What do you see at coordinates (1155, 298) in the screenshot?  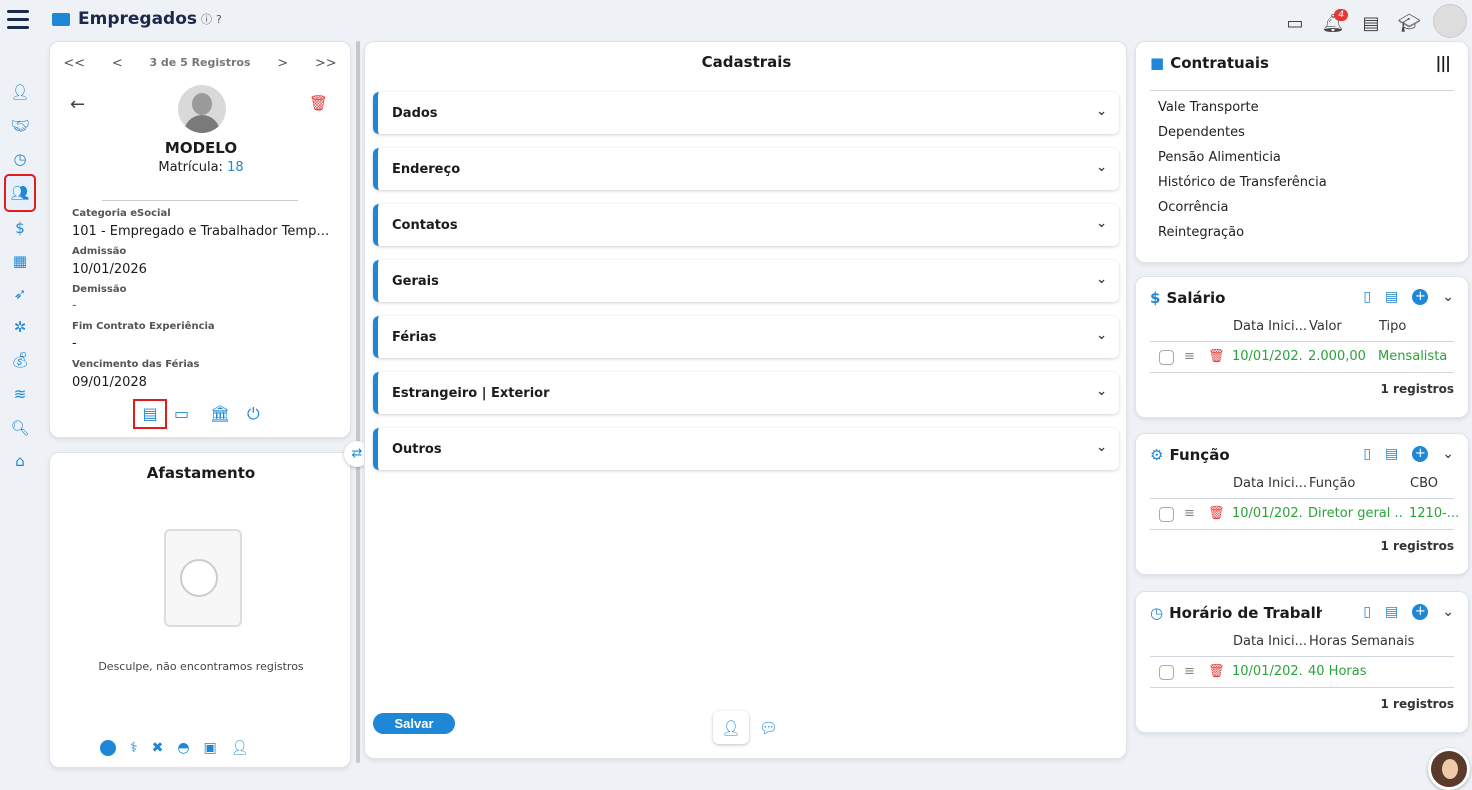 I see `money-bag-icon: $` at bounding box center [1155, 298].